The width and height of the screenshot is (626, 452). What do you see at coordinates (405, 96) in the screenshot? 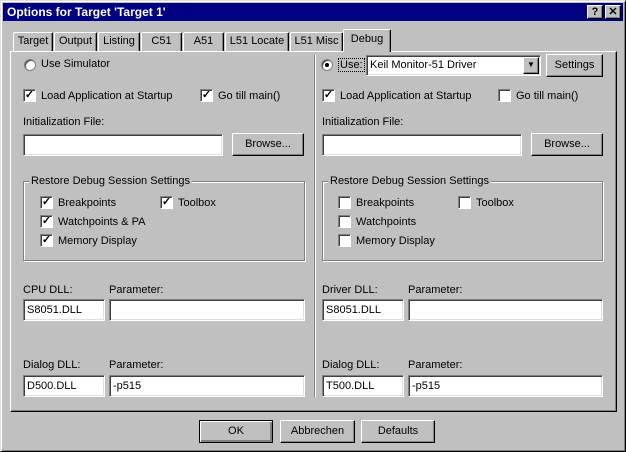
I see `right-load-app-label: Load Application at Startup` at bounding box center [405, 96].